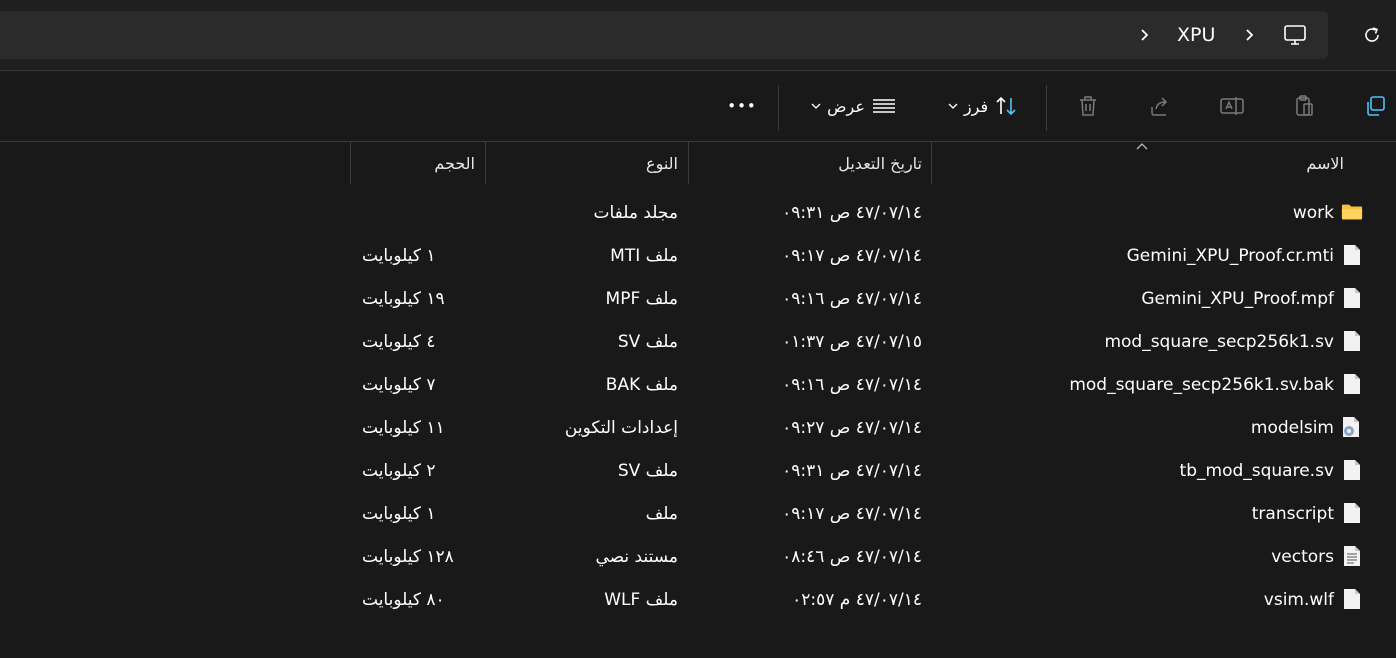 This screenshot has height=658, width=1396. What do you see at coordinates (1352, 427) in the screenshot?
I see `config-file-icon` at bounding box center [1352, 427].